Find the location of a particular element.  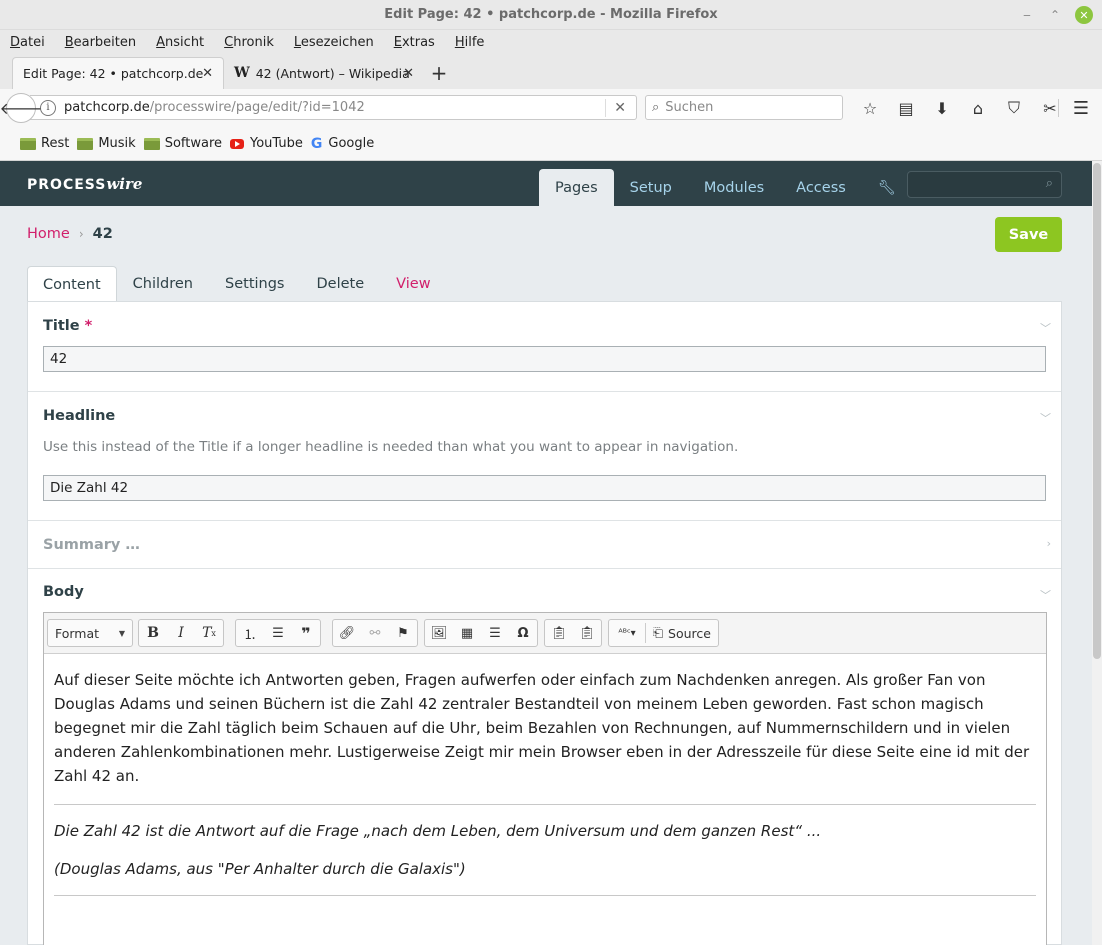

new-tab-icon: + is located at coordinates (439, 73).